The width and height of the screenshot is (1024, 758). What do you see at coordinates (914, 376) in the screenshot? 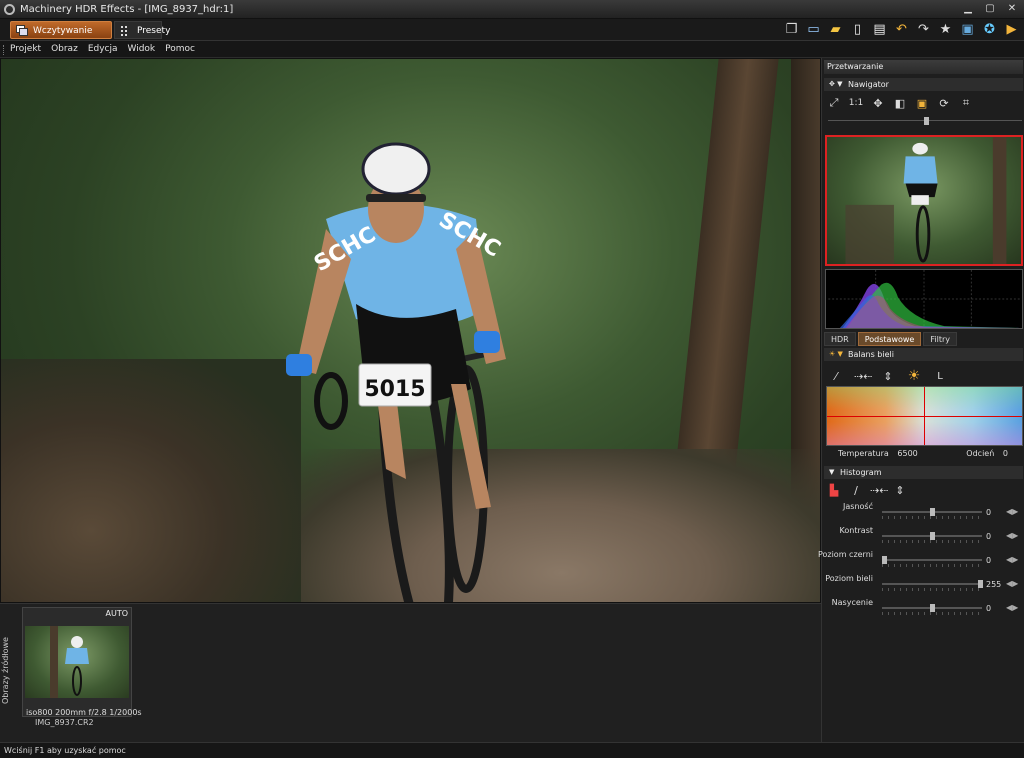
I see `daylight-icon: ☀` at bounding box center [914, 376].